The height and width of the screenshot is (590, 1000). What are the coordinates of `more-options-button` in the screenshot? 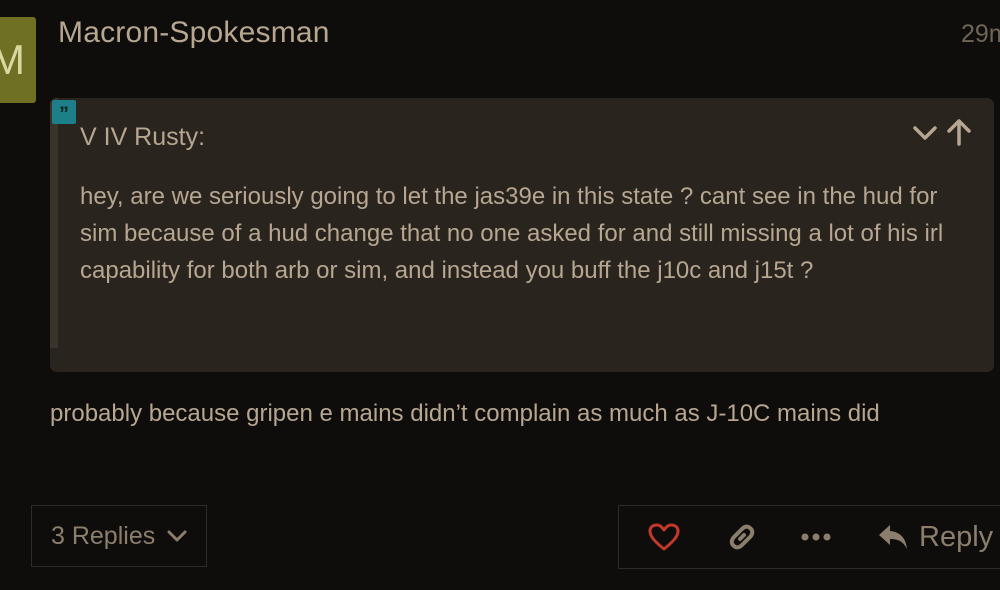 It's located at (816, 537).